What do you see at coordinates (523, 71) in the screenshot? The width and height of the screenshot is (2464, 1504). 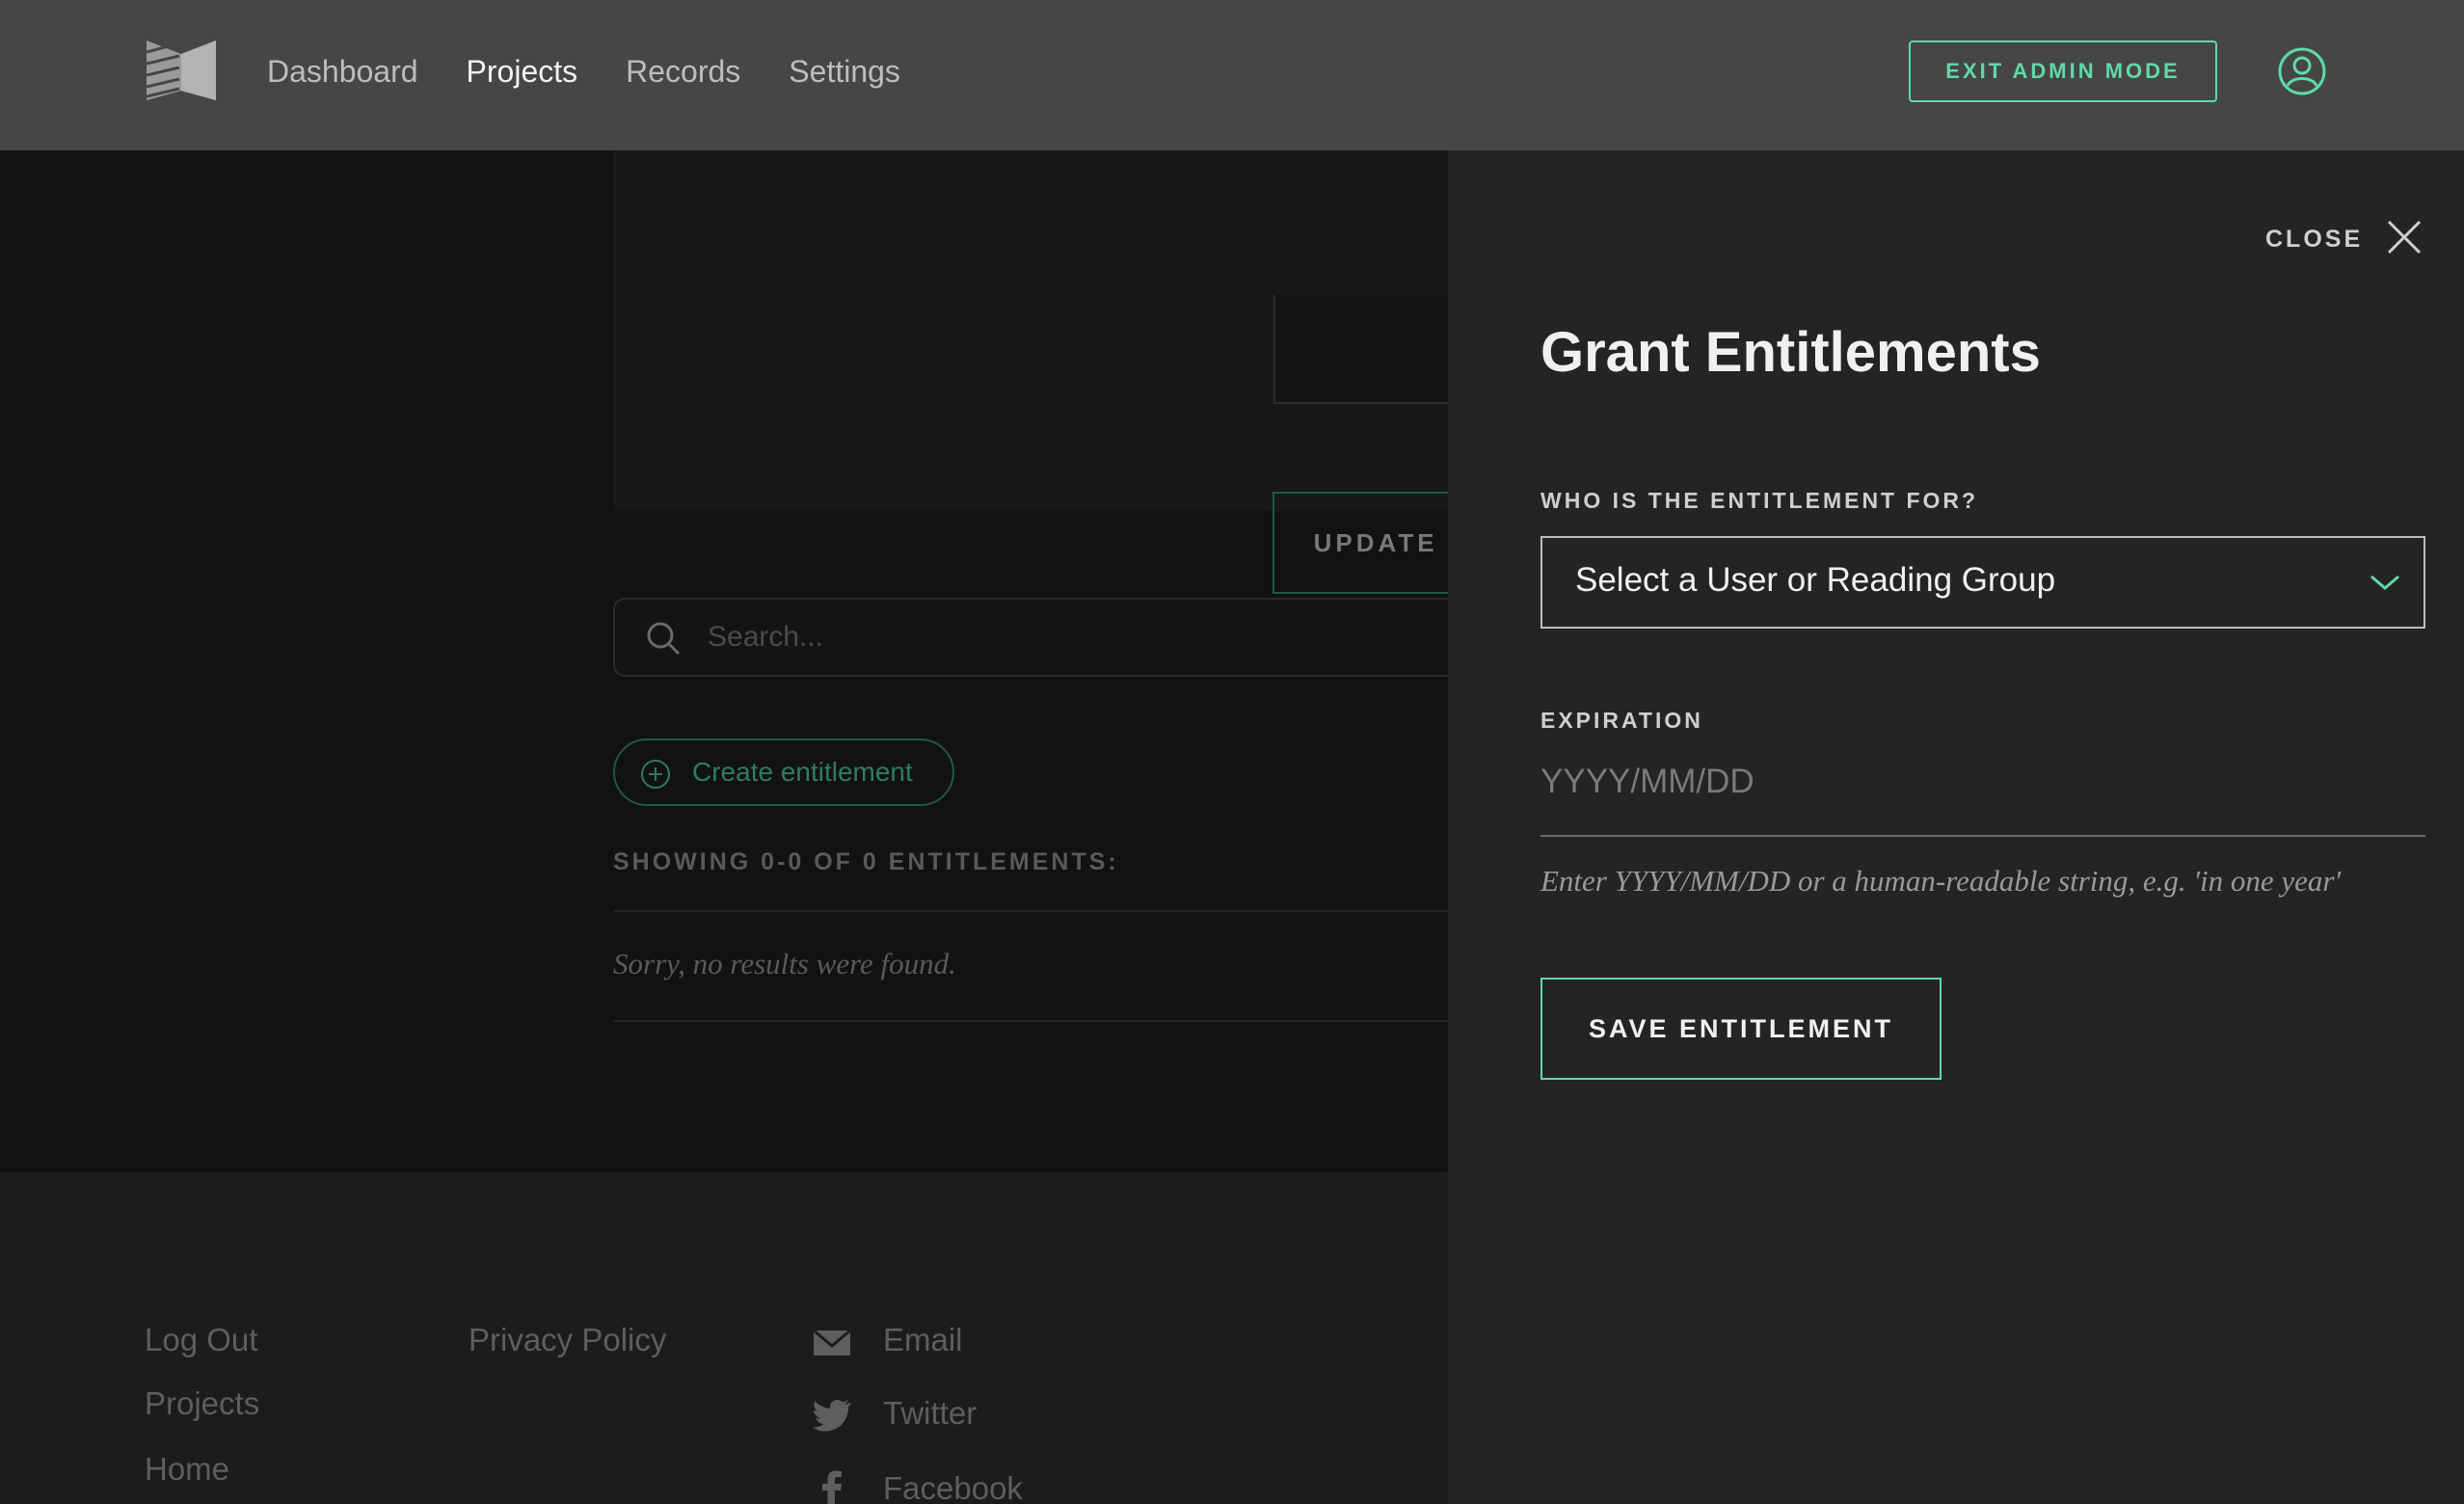 I see `nav-projects: Projects` at bounding box center [523, 71].